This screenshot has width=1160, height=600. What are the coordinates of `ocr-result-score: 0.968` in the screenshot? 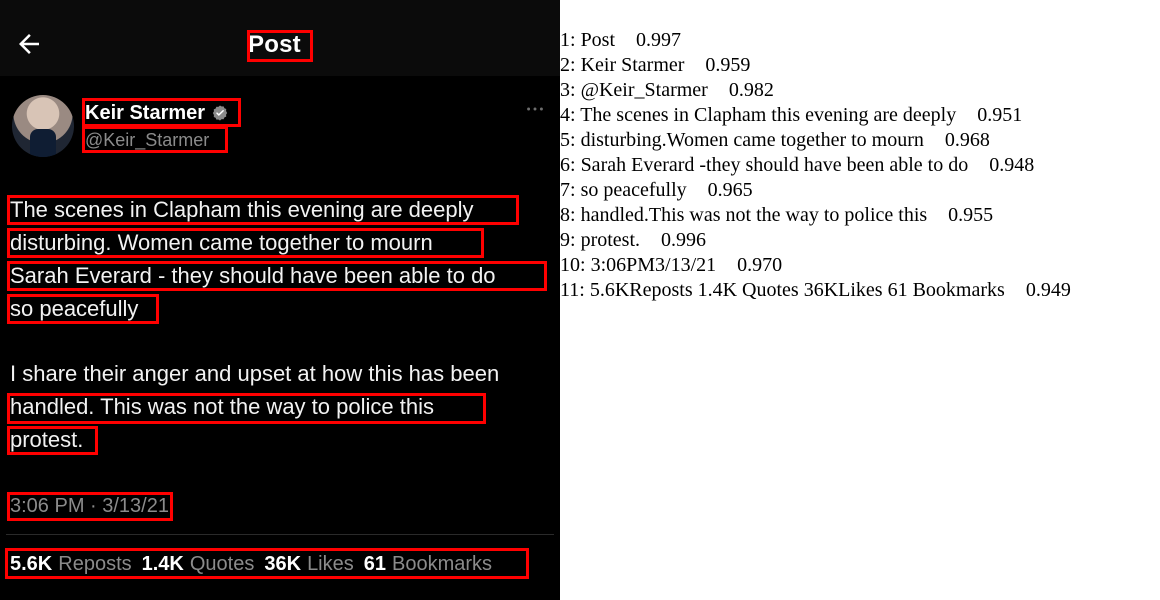 It's located at (967, 140).